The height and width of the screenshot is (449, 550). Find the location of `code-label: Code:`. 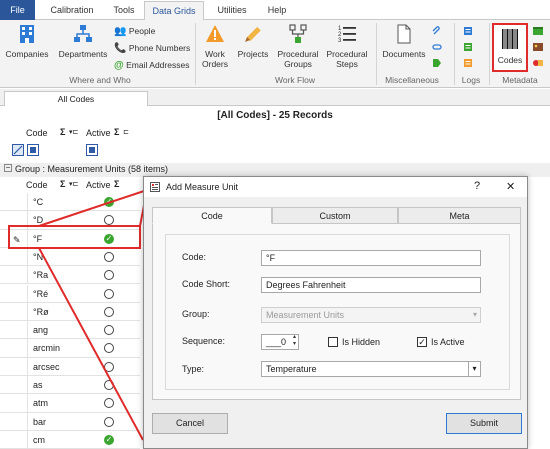

code-label: Code: is located at coordinates (194, 257).